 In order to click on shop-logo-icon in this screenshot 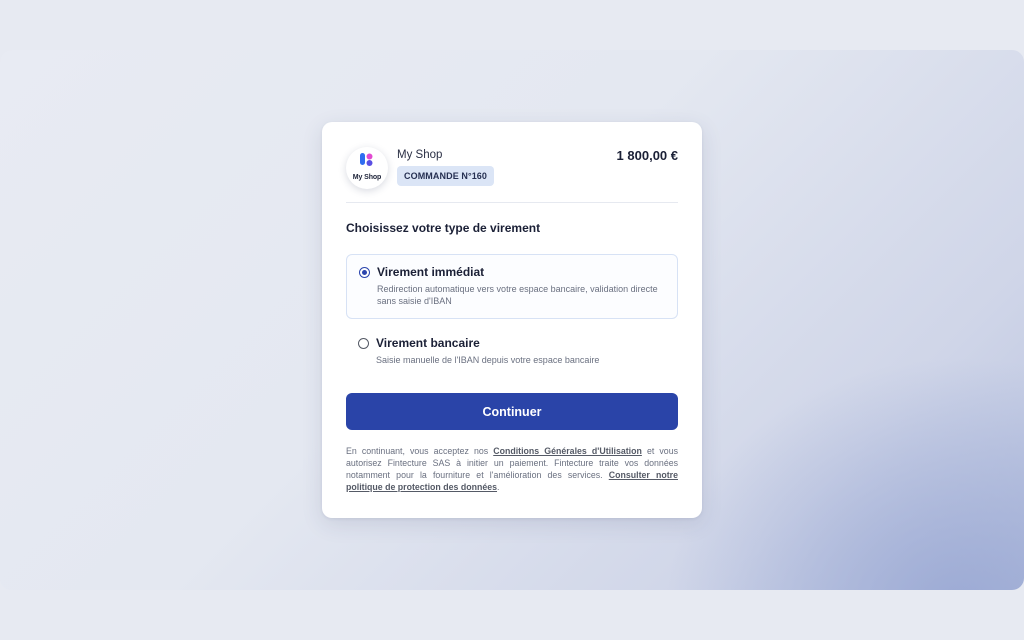, I will do `click(366, 159)`.